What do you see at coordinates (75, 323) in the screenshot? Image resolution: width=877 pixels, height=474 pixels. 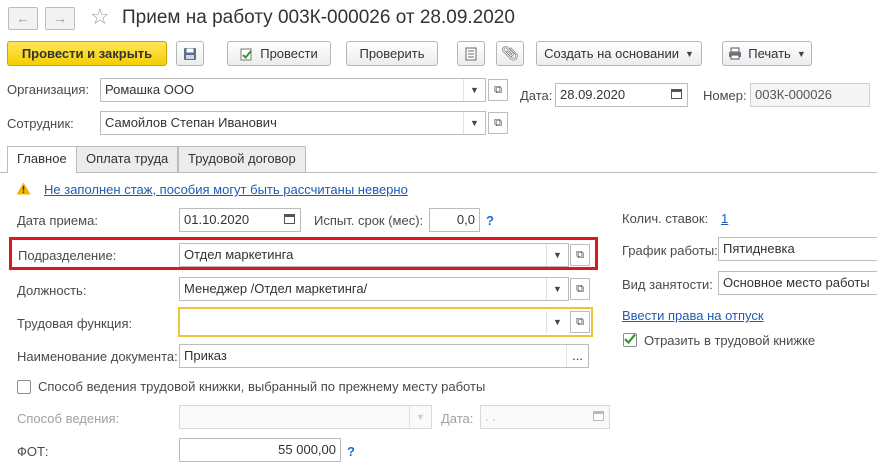 I see `labor-function-label: Трудовая функция:` at bounding box center [75, 323].